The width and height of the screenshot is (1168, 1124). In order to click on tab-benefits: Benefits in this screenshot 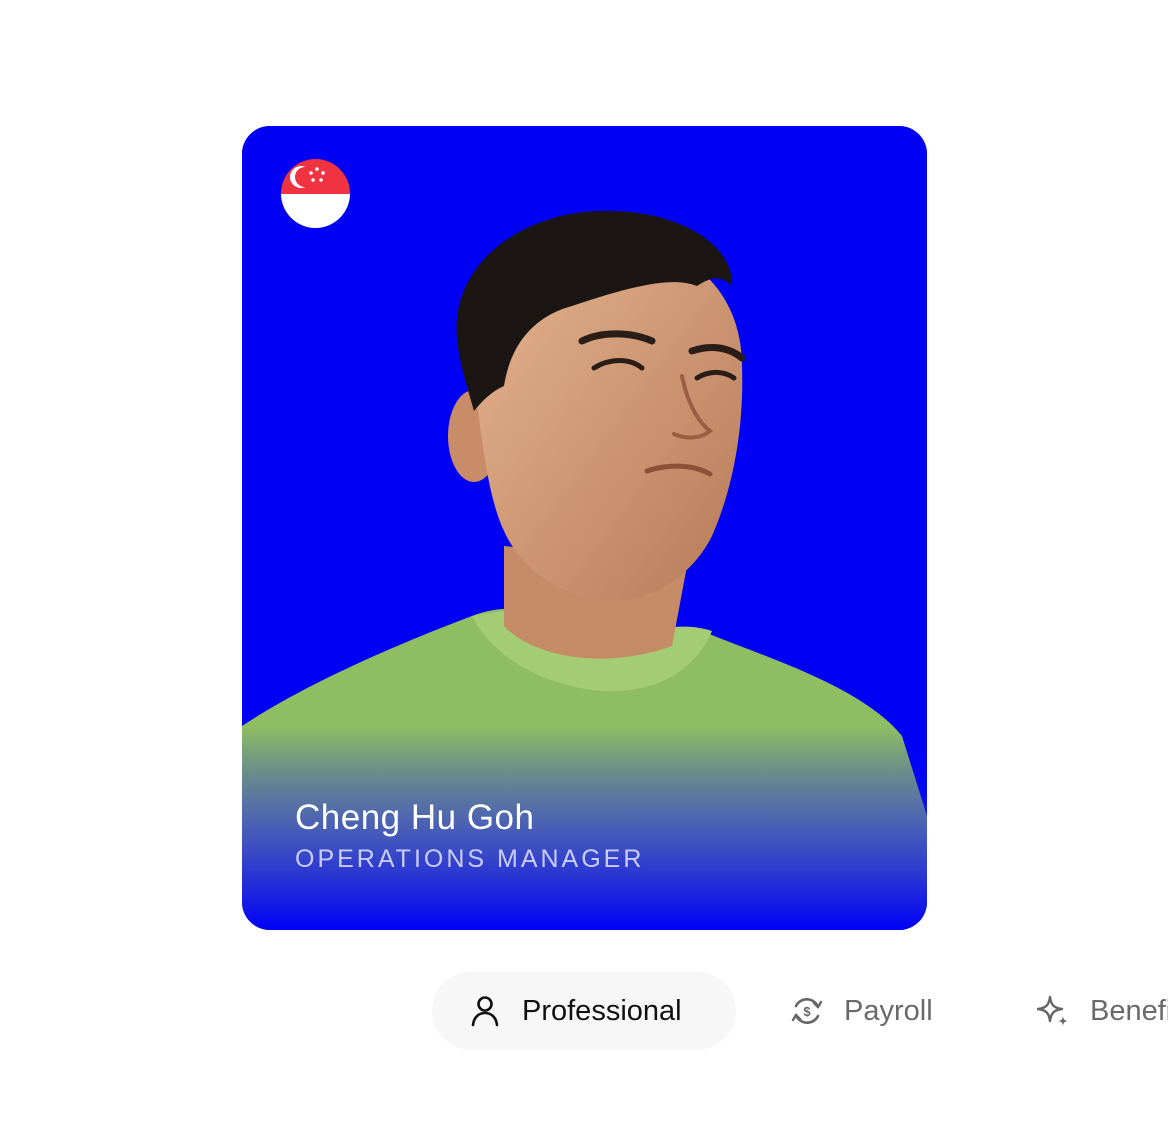, I will do `click(1102, 1011)`.